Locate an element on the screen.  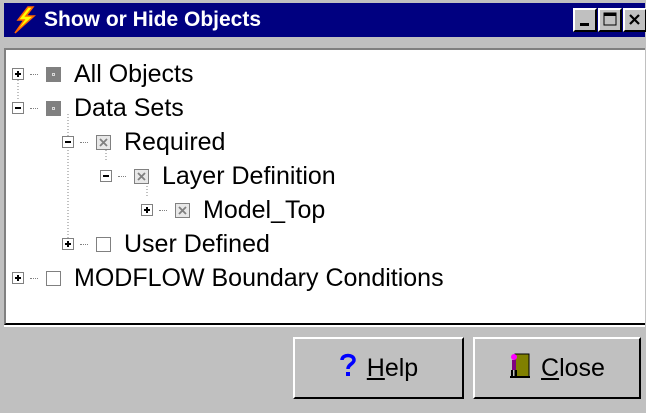
minimize-button is located at coordinates (585, 20).